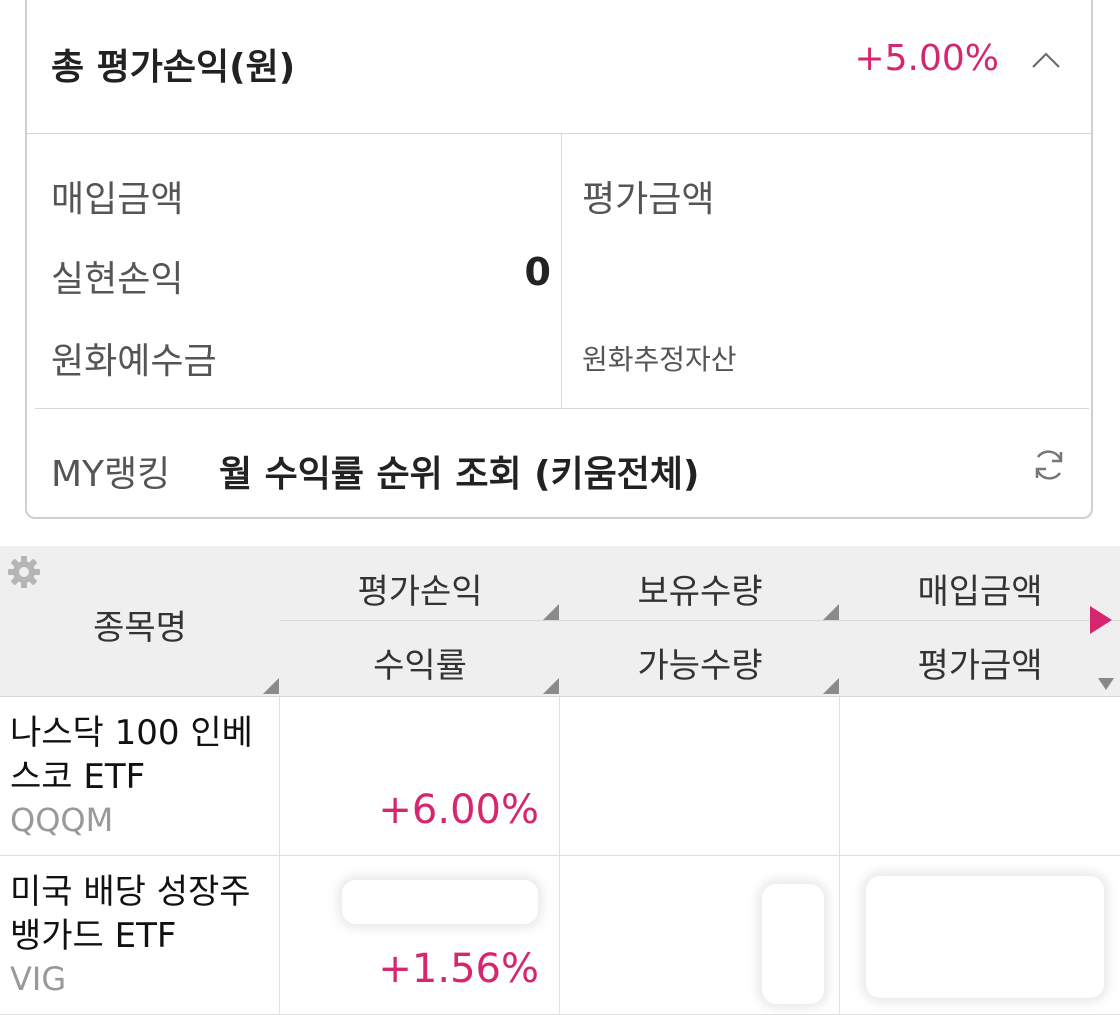 The width and height of the screenshot is (1120, 1015). What do you see at coordinates (1049, 465) in the screenshot?
I see `refresh-icon` at bounding box center [1049, 465].